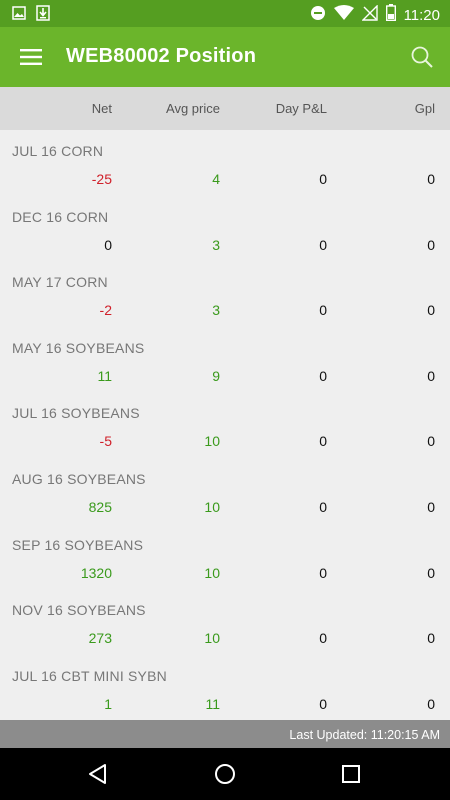 This screenshot has width=450, height=800. Describe the element at coordinates (161, 56) in the screenshot. I see `page-title: WEB80002 Position` at that location.